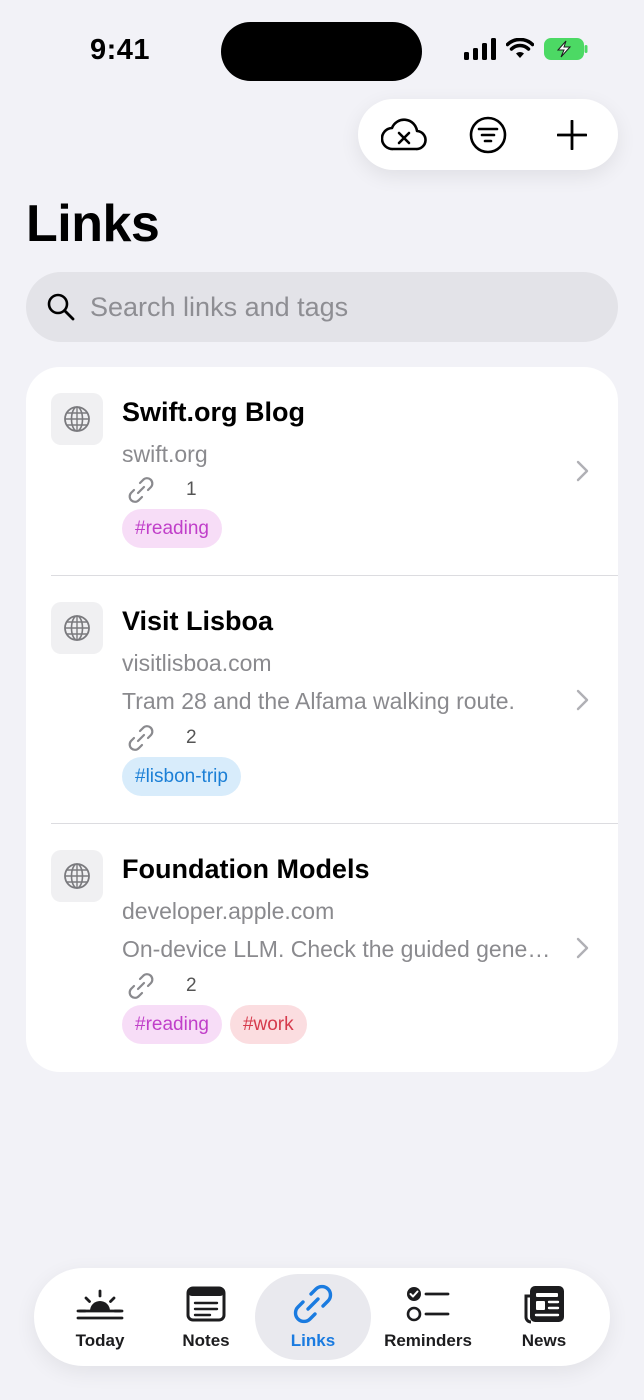  I want to click on status-icons, so click(526, 49).